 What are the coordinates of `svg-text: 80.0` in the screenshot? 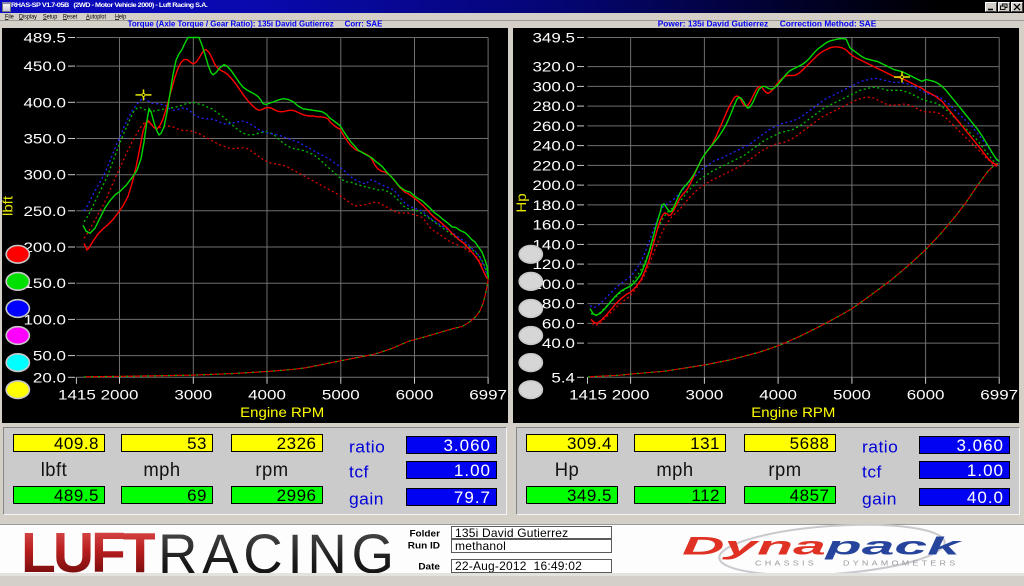 It's located at (558, 304).